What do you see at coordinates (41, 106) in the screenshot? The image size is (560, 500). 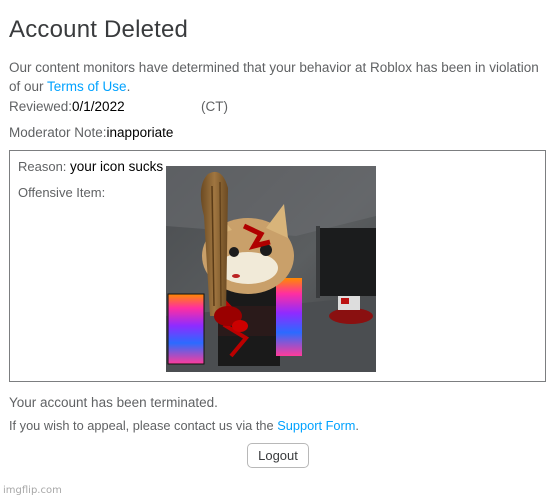 I see `reviewed-label: Reviewed:` at bounding box center [41, 106].